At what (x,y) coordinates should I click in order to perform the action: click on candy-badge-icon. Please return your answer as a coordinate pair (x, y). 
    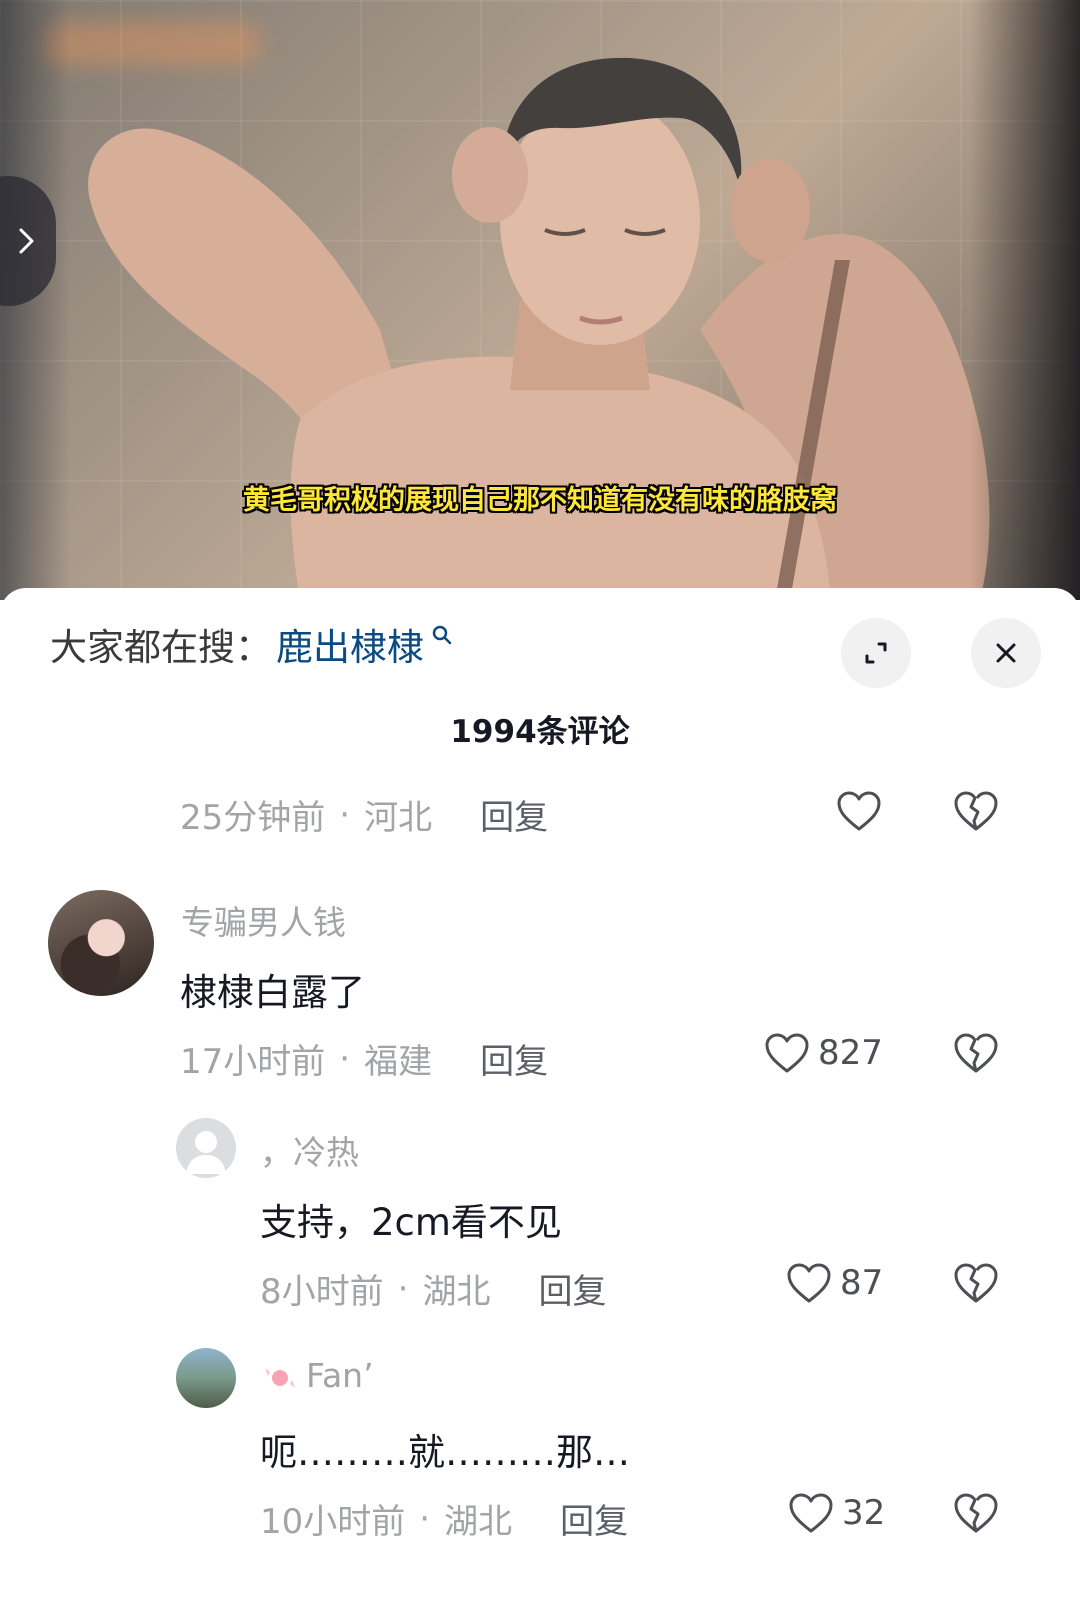
    Looking at the image, I should click on (280, 1378).